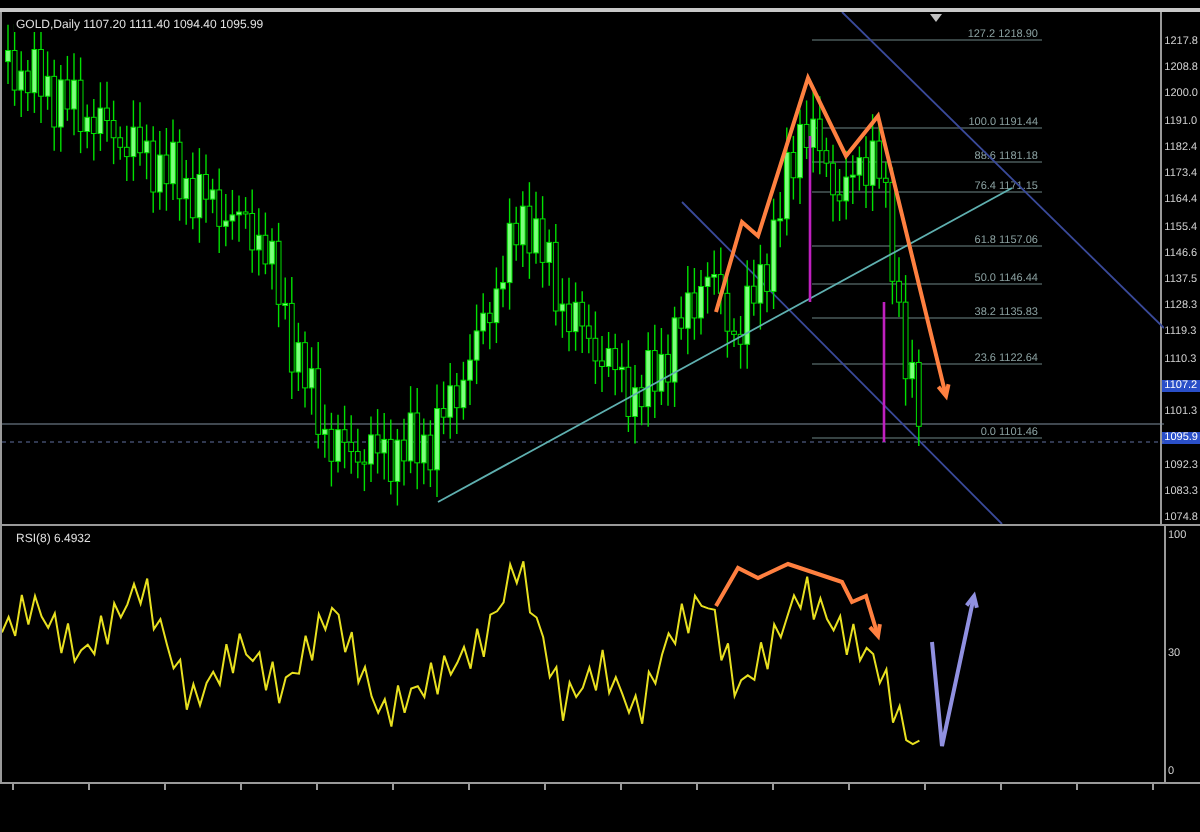  Describe the element at coordinates (884, 372) in the screenshot. I see `vertical-line` at that location.